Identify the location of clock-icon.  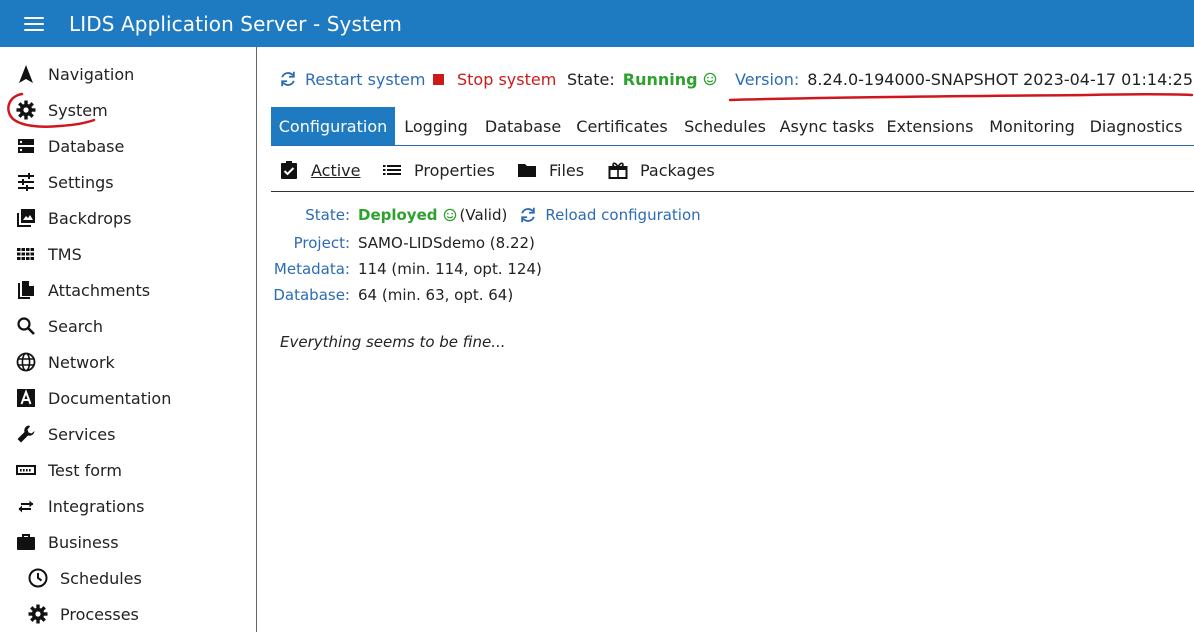
(38, 578).